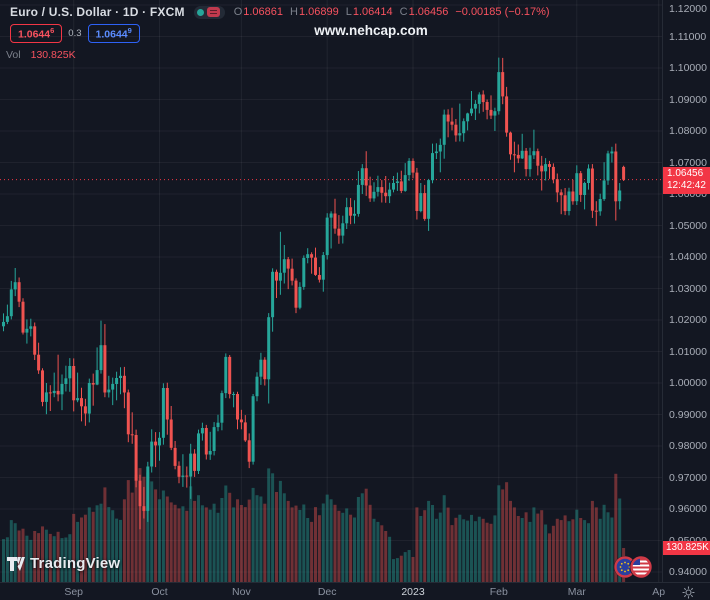 Image resolution: width=710 pixels, height=600 pixels. What do you see at coordinates (428, 12) in the screenshot?
I see `close-value: 1.06456` at bounding box center [428, 12].